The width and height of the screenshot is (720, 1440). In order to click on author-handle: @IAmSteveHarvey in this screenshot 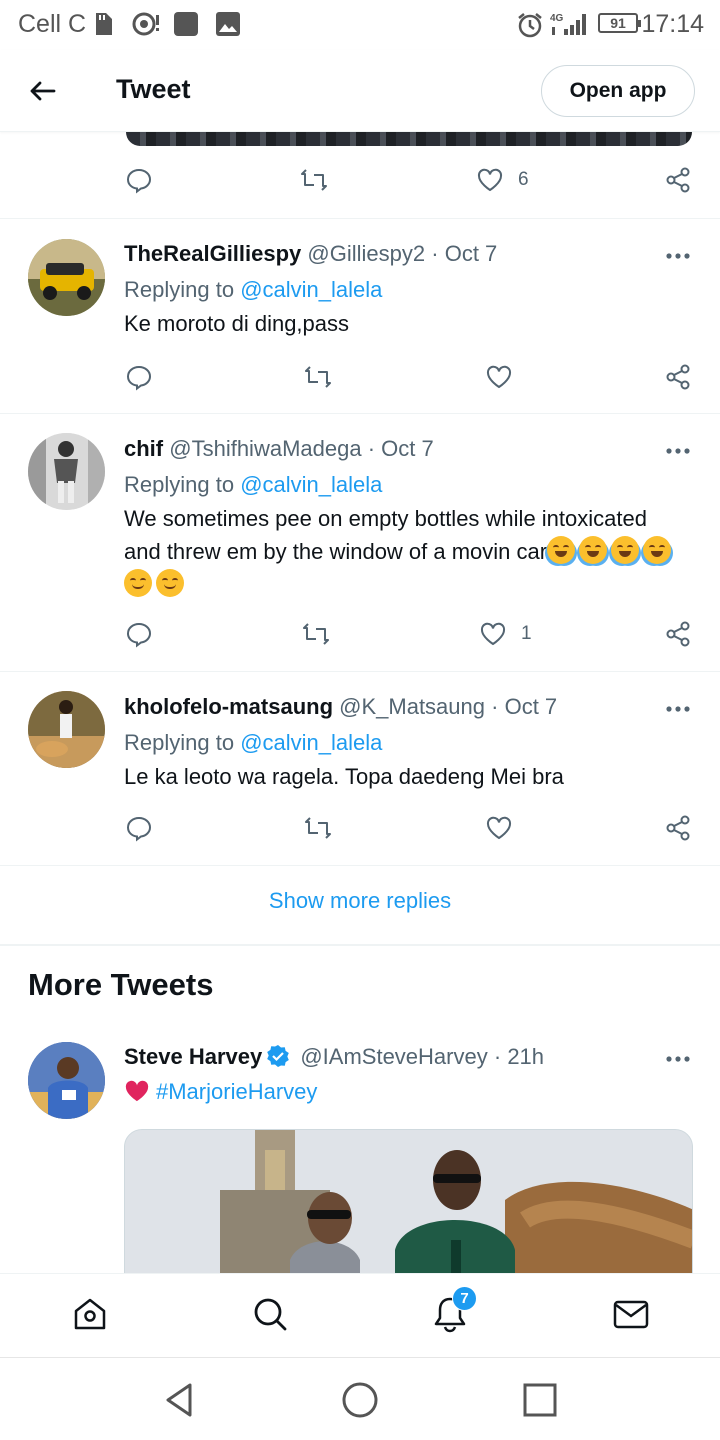, I will do `click(393, 1056)`.